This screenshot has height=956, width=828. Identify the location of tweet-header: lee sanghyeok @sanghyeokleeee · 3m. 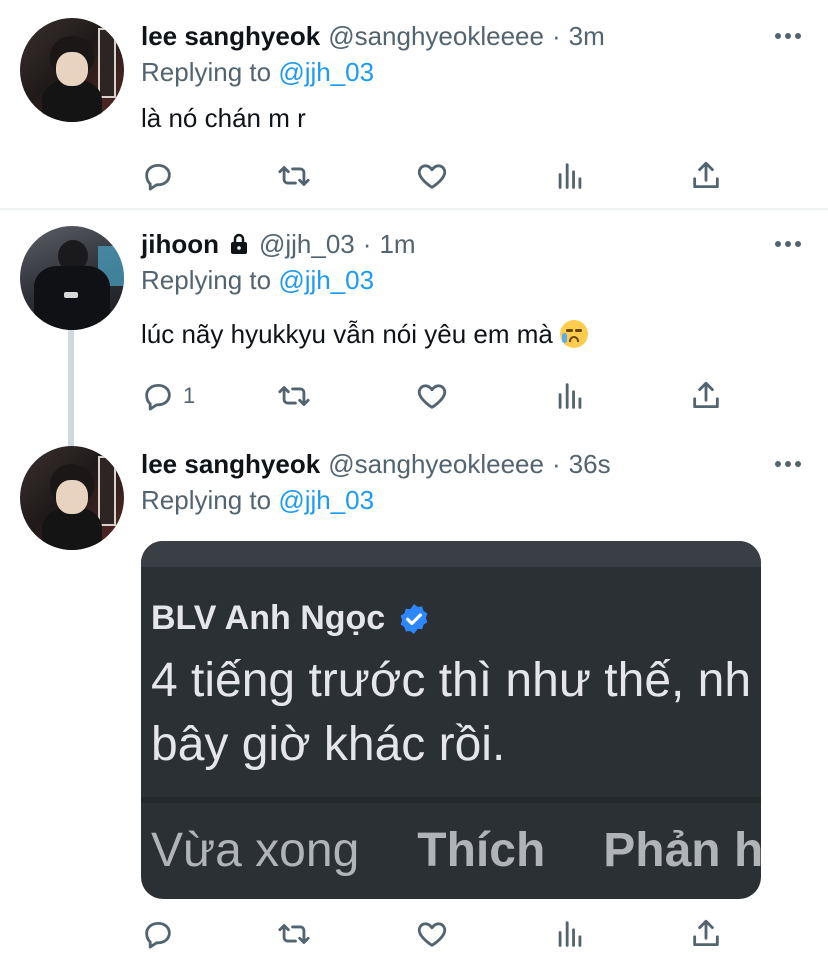
(474, 36).